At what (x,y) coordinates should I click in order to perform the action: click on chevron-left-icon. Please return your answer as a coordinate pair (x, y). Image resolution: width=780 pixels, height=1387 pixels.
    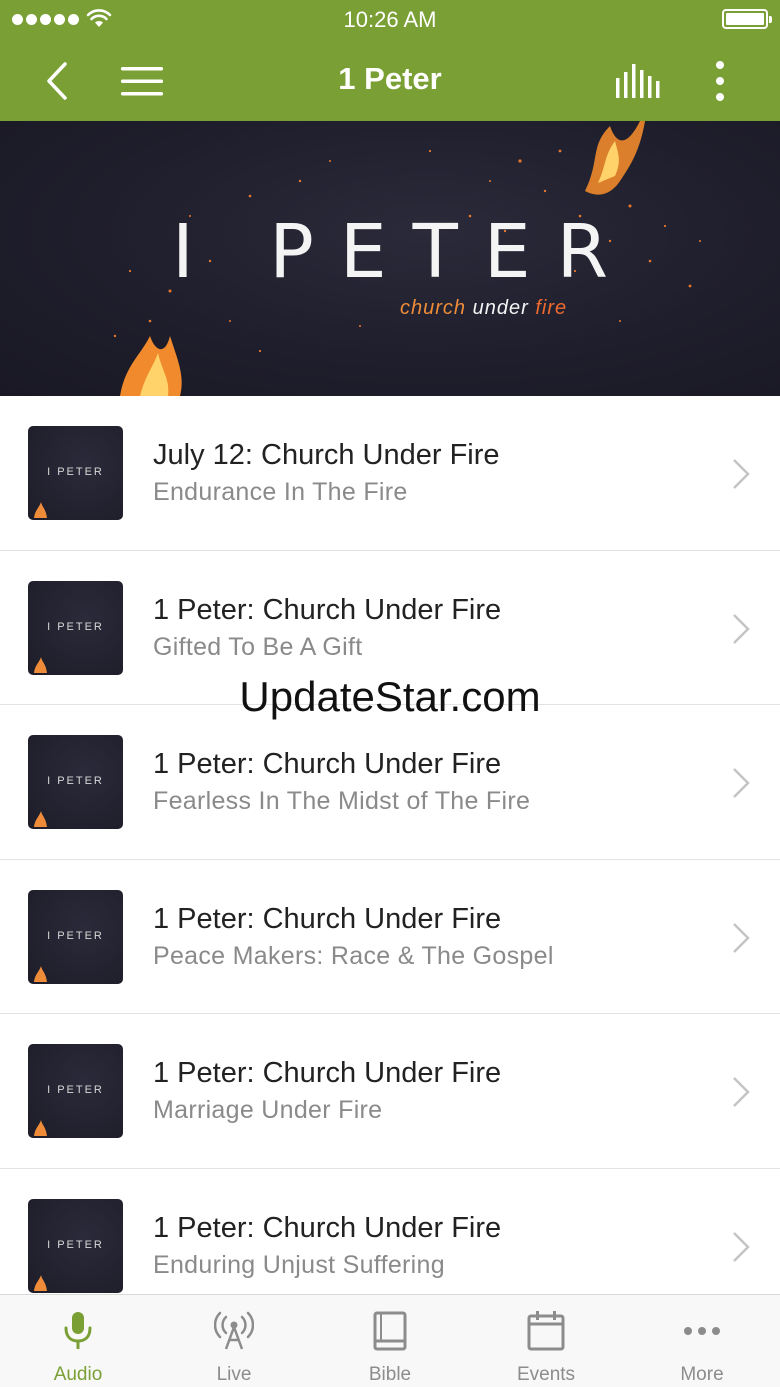
    Looking at the image, I should click on (57, 80).